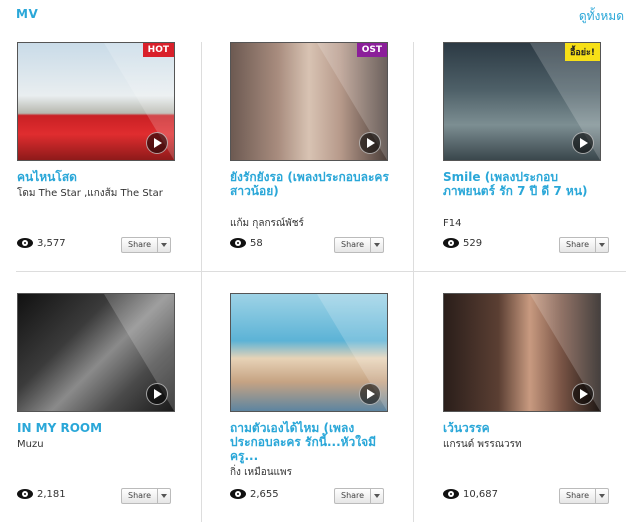 Image resolution: width=640 pixels, height=522 pixels. I want to click on video-artist: โดม The Star ,แกงส้ม The Star, so click(90, 193).